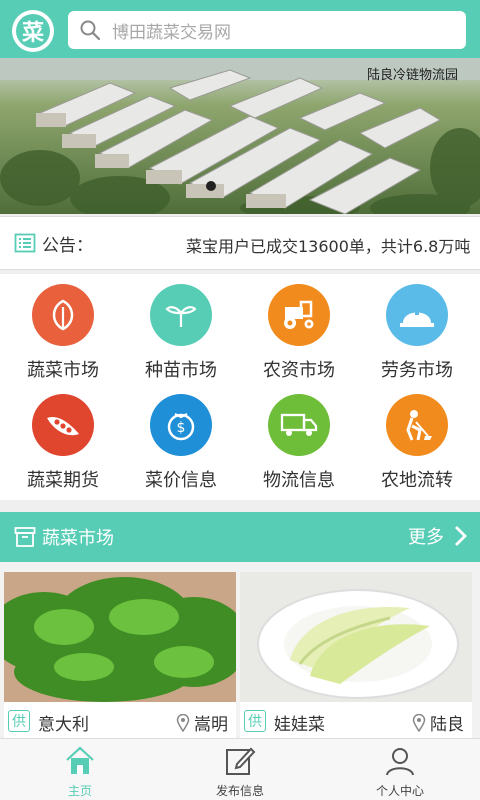 The image size is (480, 800). I want to click on service-agri-supplies-market: 农资市场, so click(298, 331).